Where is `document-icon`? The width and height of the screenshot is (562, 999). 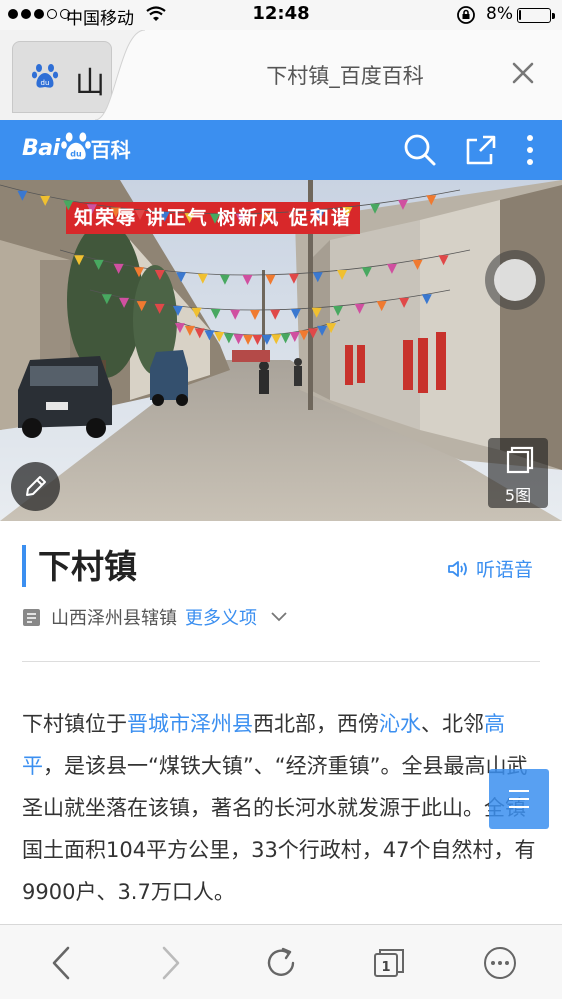 document-icon is located at coordinates (31, 617).